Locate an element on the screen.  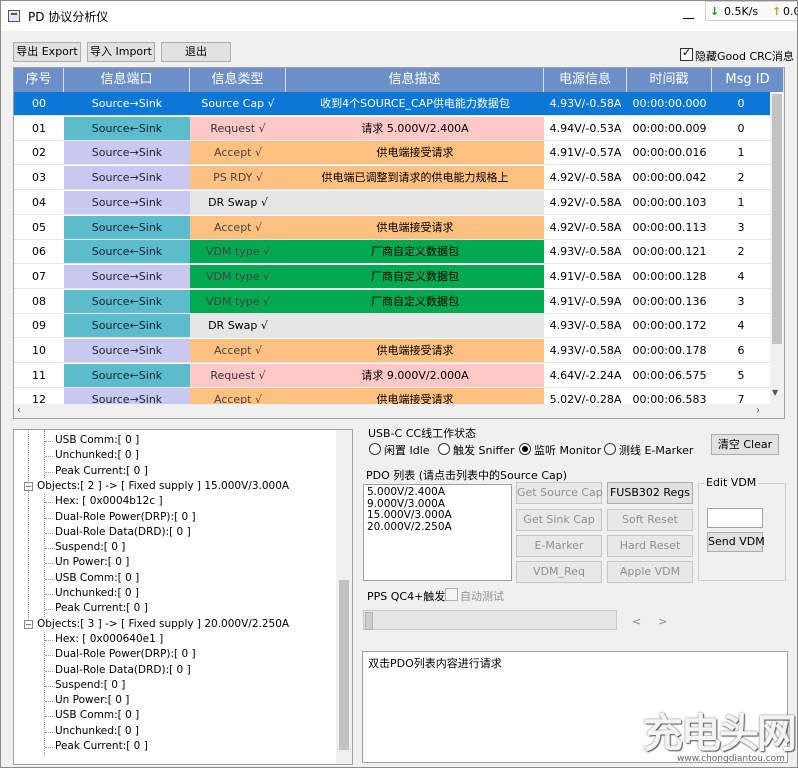
soft-reset-button: Soft Reset is located at coordinates (650, 520).